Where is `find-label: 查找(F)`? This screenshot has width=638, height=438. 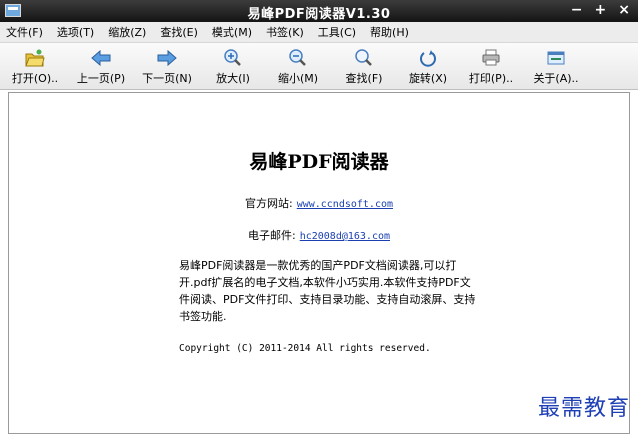 find-label: 查找(F) is located at coordinates (364, 78).